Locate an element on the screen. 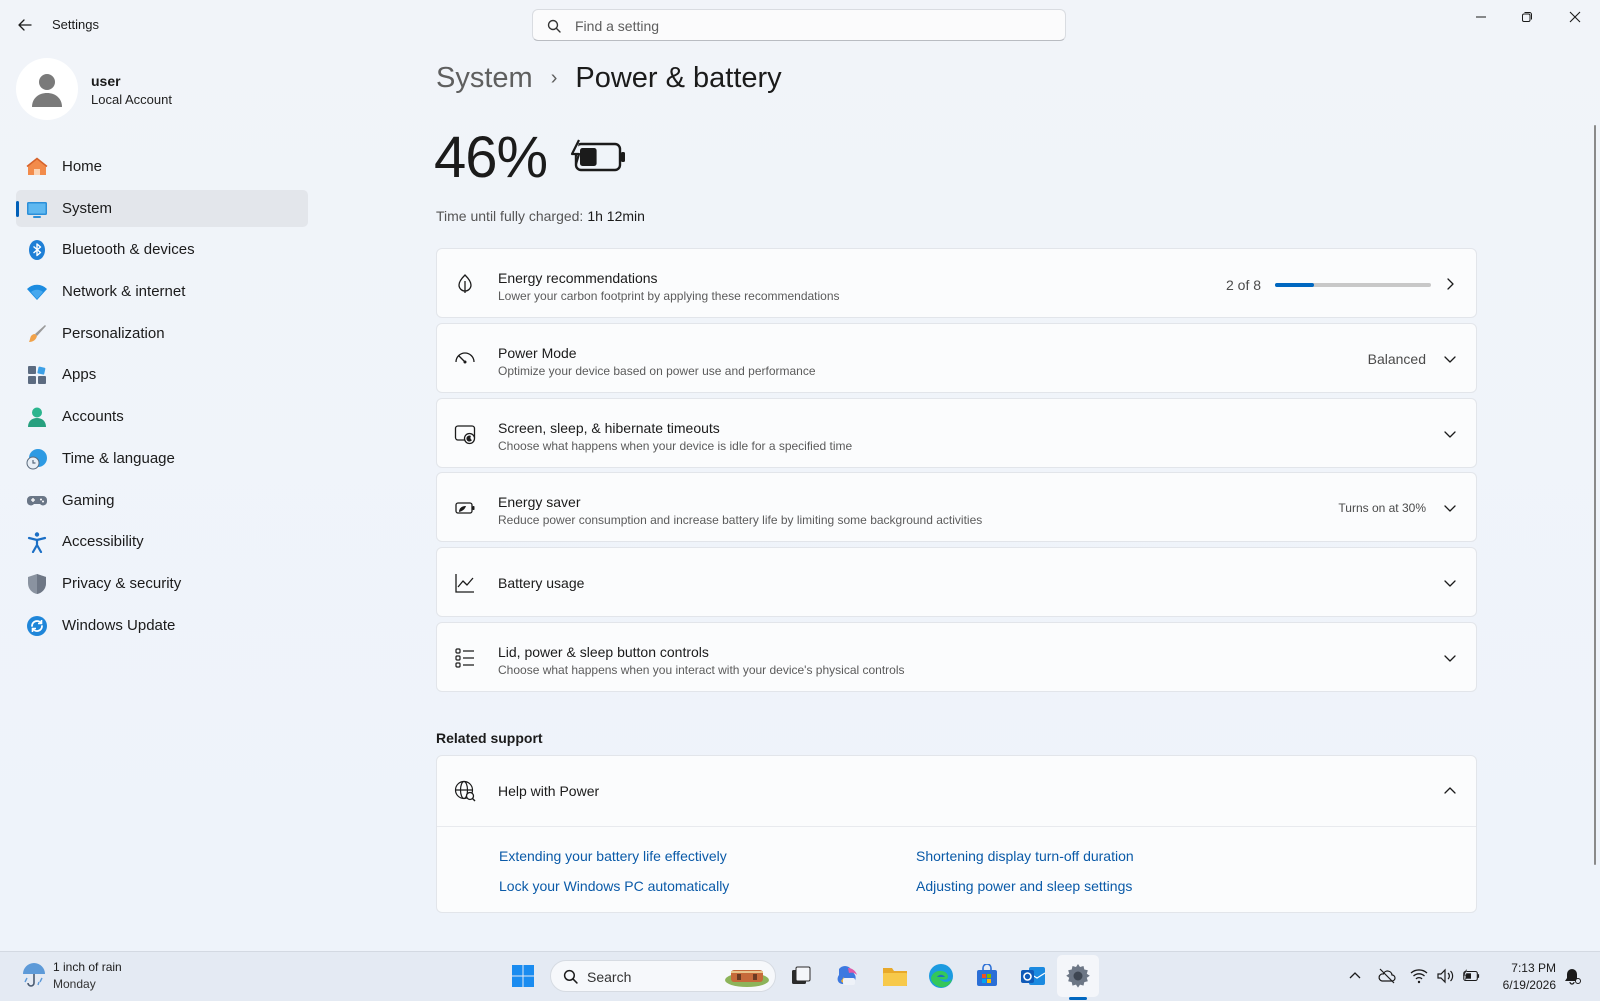  help-link-lock-pc: Lock your Windows PC automatically is located at coordinates (614, 886).